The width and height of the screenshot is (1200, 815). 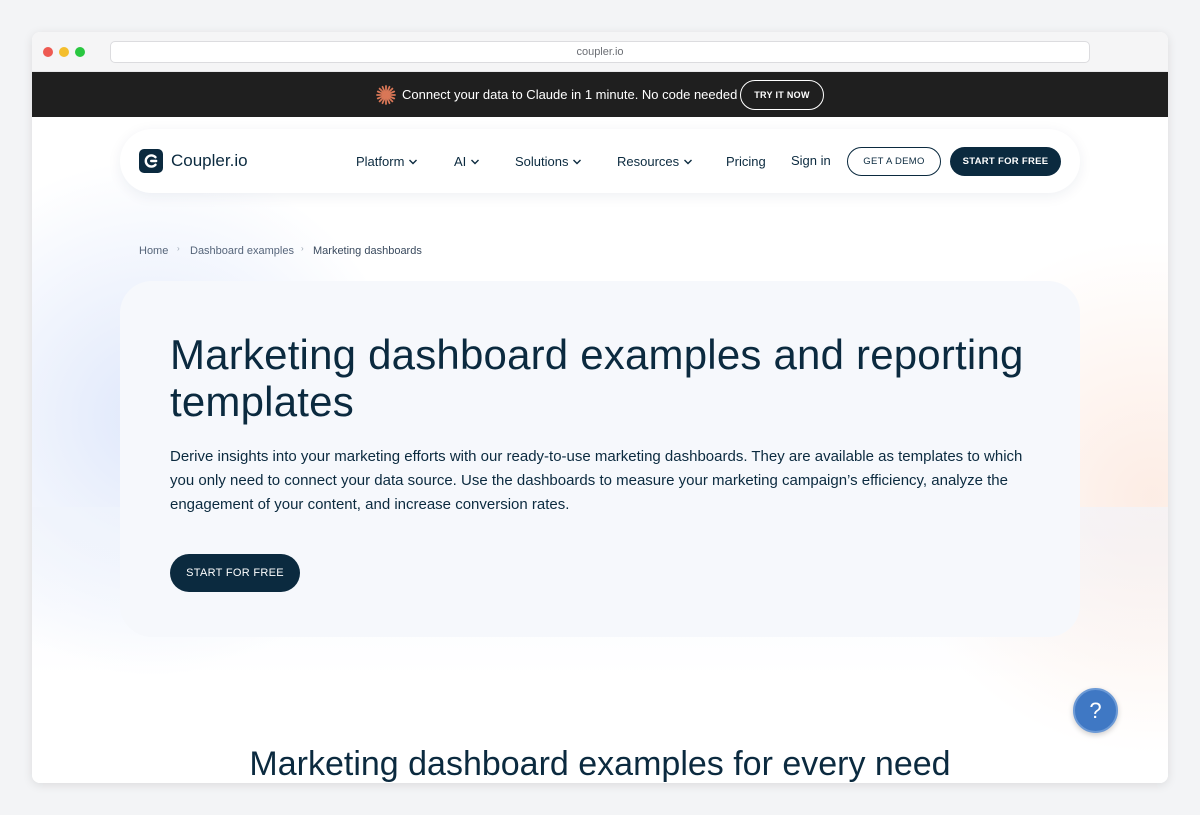 What do you see at coordinates (48, 52) in the screenshot?
I see `close-window-button` at bounding box center [48, 52].